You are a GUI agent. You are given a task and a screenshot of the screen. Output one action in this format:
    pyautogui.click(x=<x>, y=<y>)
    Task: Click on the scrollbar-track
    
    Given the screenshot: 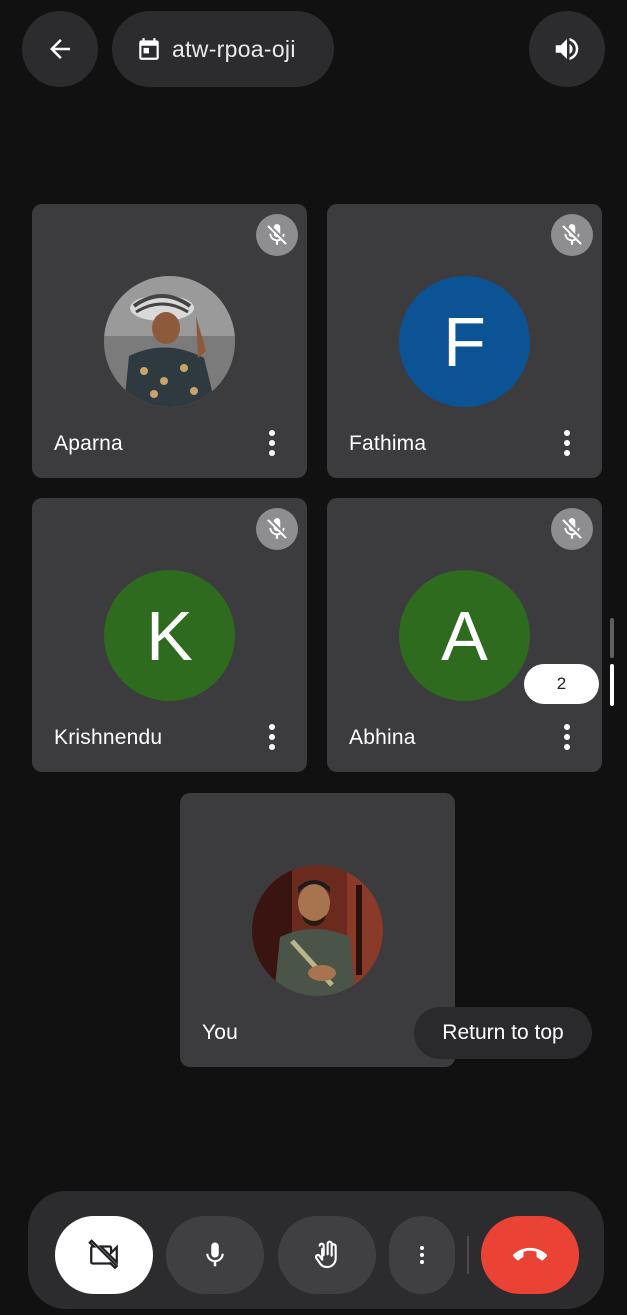 What is the action you would take?
    pyautogui.click(x=612, y=638)
    